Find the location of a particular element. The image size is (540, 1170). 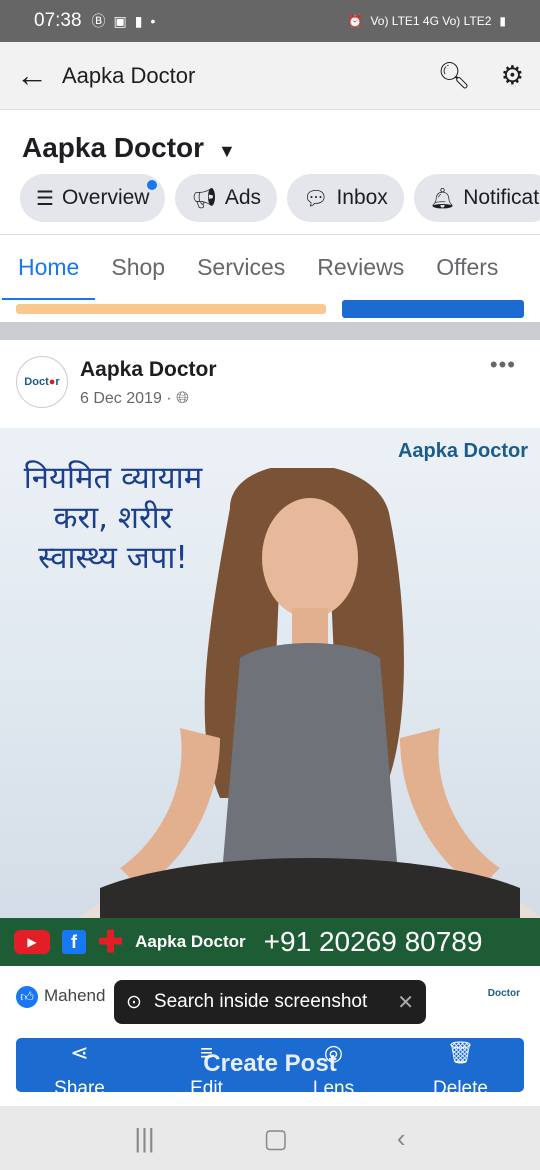

hindi-slogan: नियमित व्यायाम करा, शरीर स्वास्थ्य जपा! is located at coordinates (113, 518).